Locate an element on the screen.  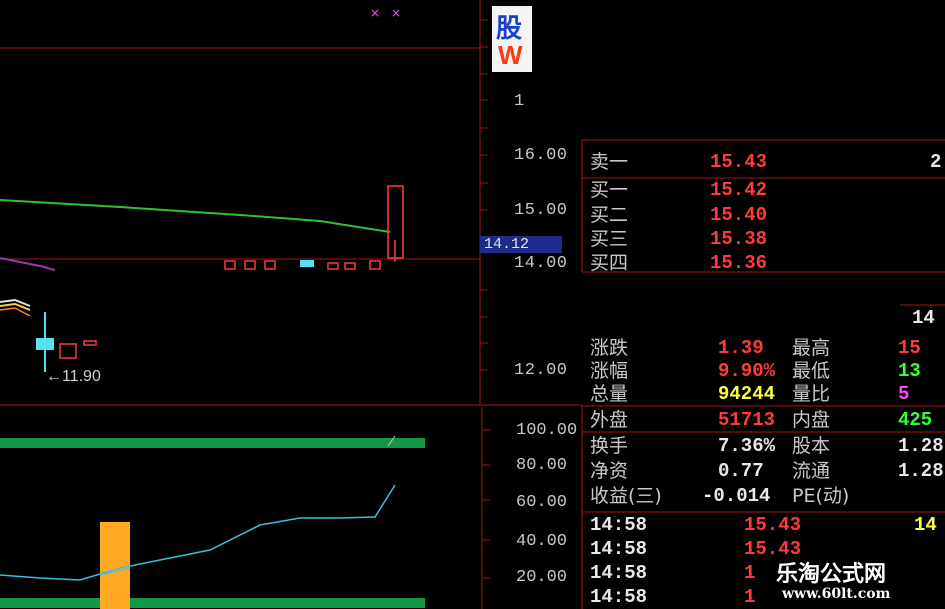
stat-label: 最高 is located at coordinates (811, 348).